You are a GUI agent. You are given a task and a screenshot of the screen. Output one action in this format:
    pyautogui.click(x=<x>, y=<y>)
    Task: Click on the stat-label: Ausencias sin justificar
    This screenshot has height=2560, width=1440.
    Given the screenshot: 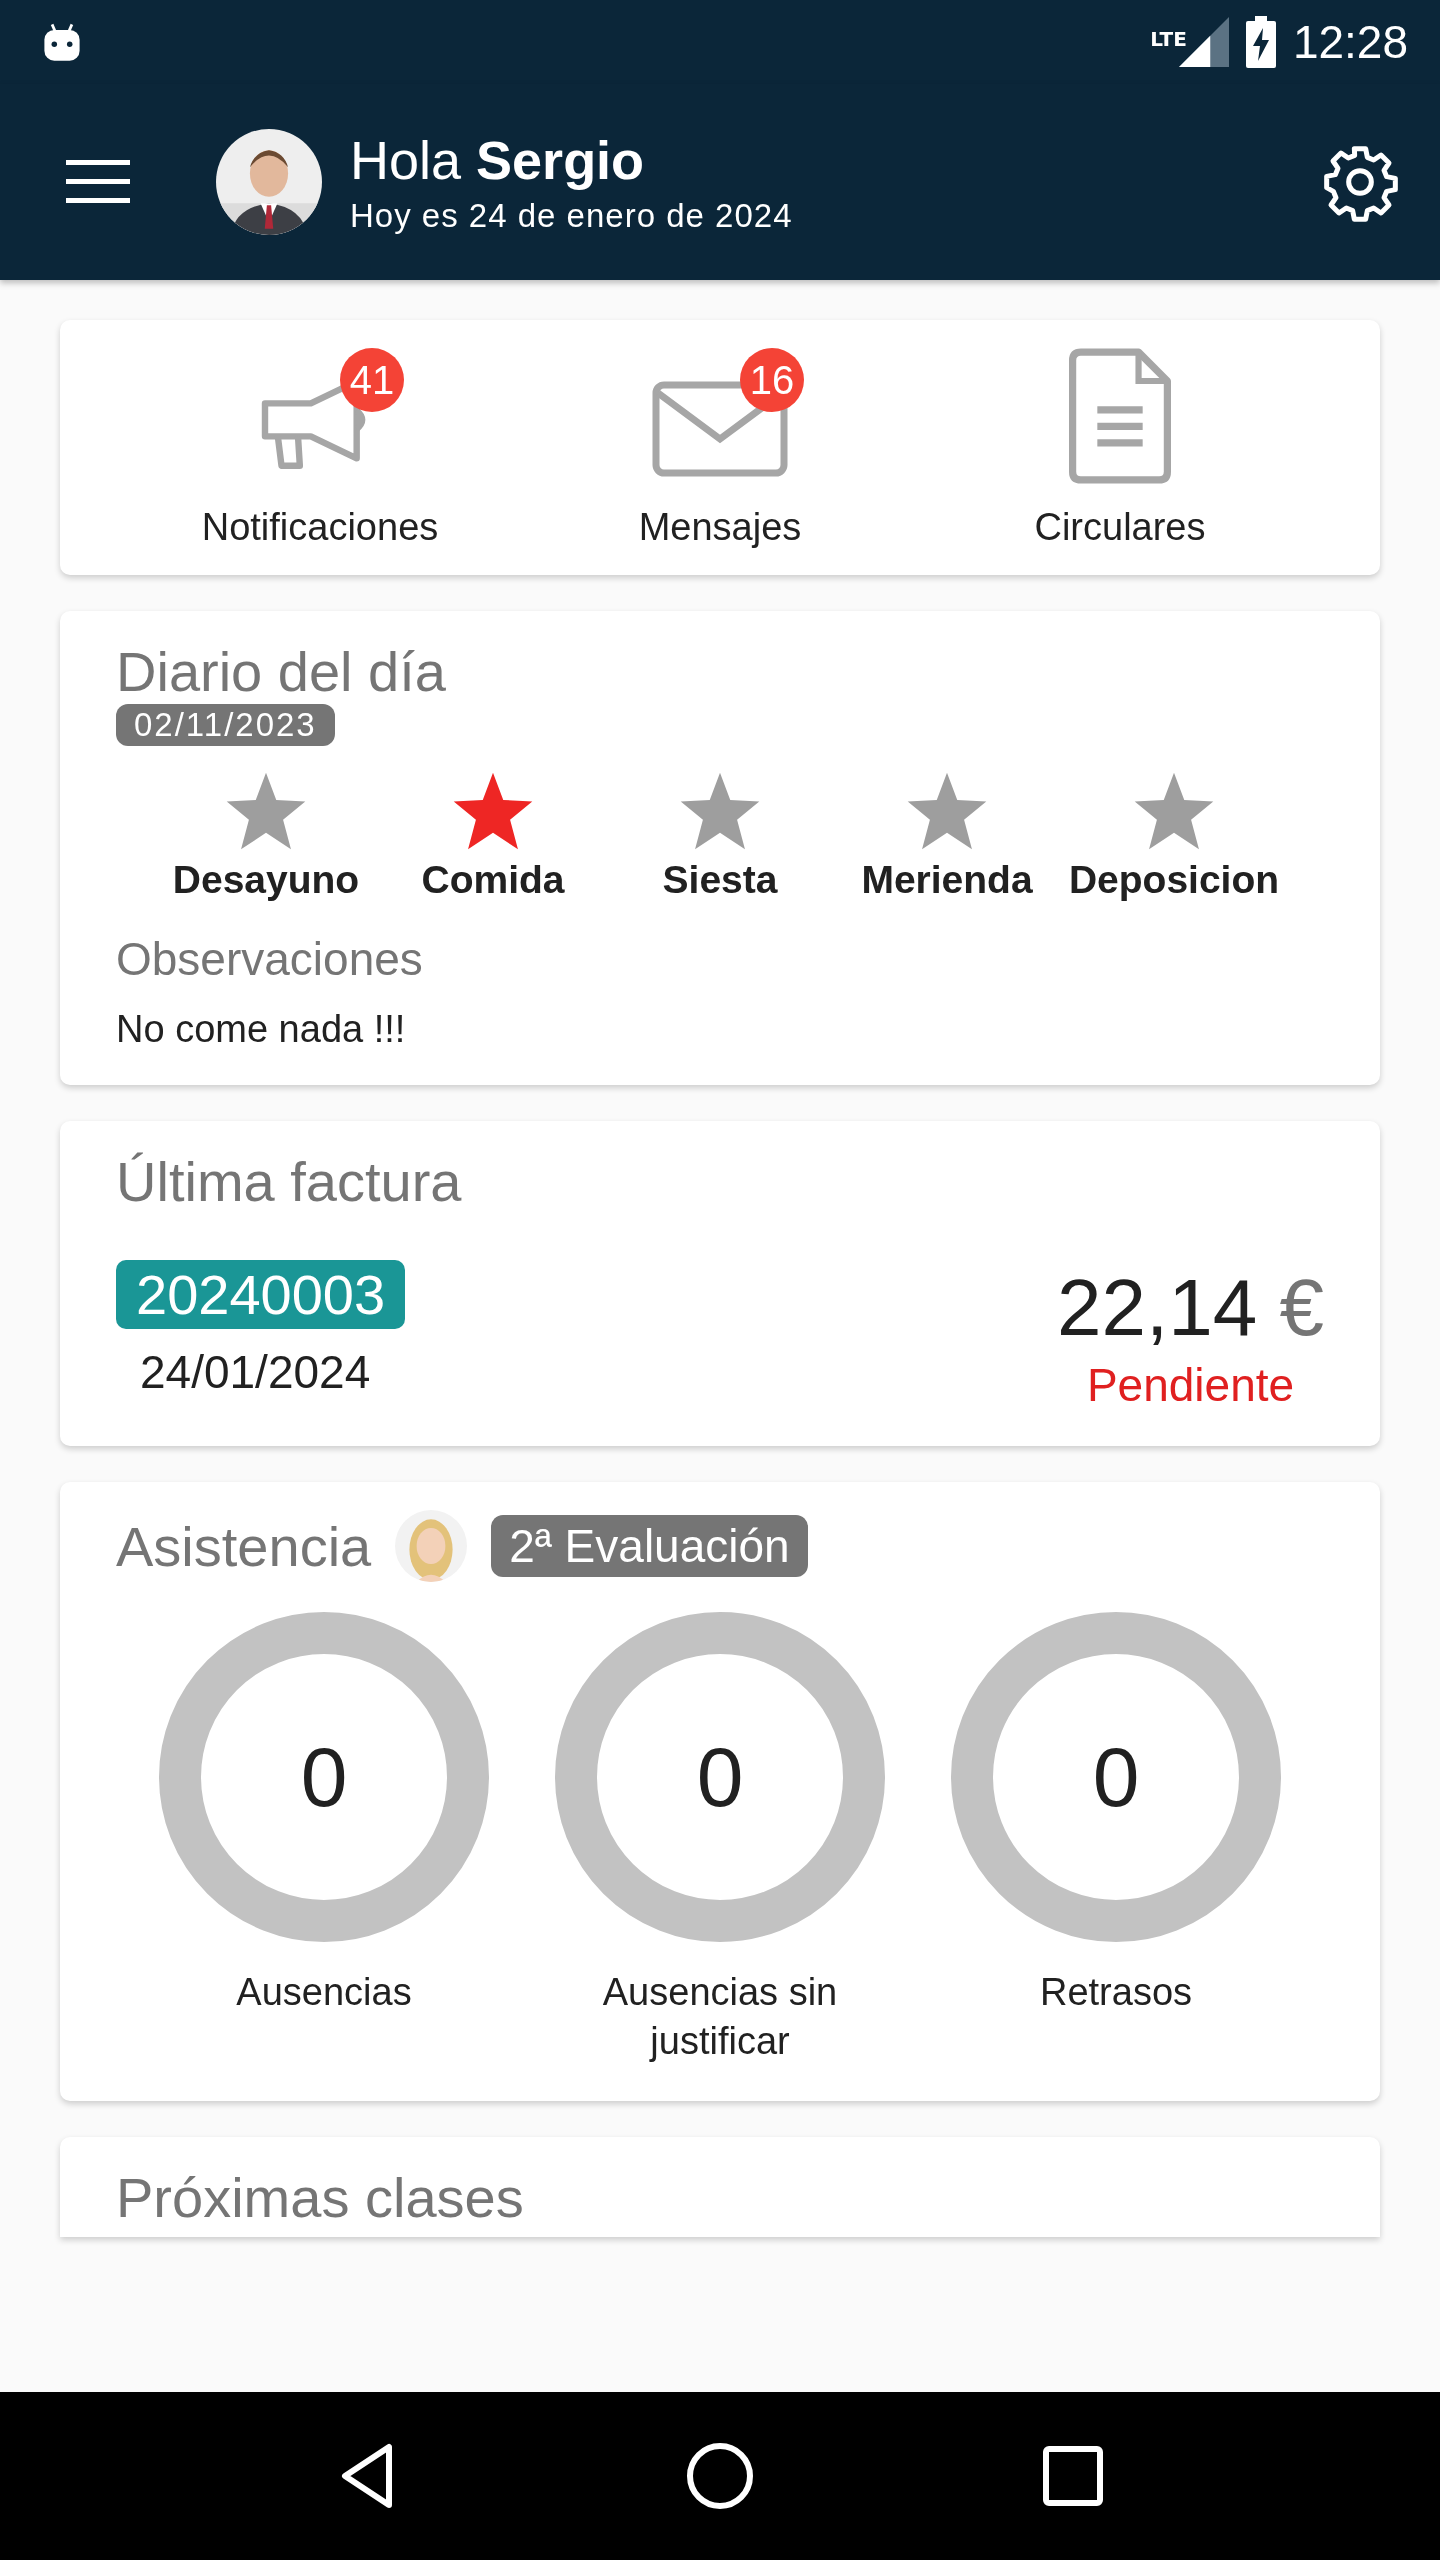 What is the action you would take?
    pyautogui.click(x=720, y=2017)
    